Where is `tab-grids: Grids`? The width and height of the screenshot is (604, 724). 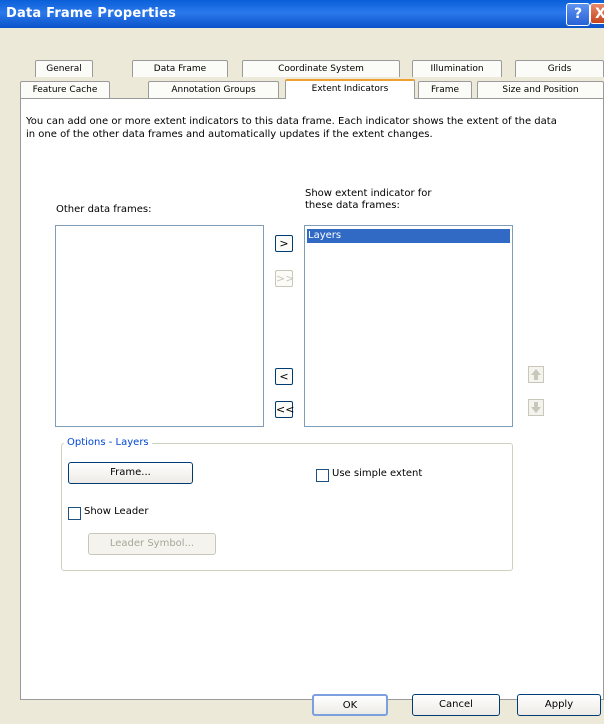 tab-grids: Grids is located at coordinates (559, 68).